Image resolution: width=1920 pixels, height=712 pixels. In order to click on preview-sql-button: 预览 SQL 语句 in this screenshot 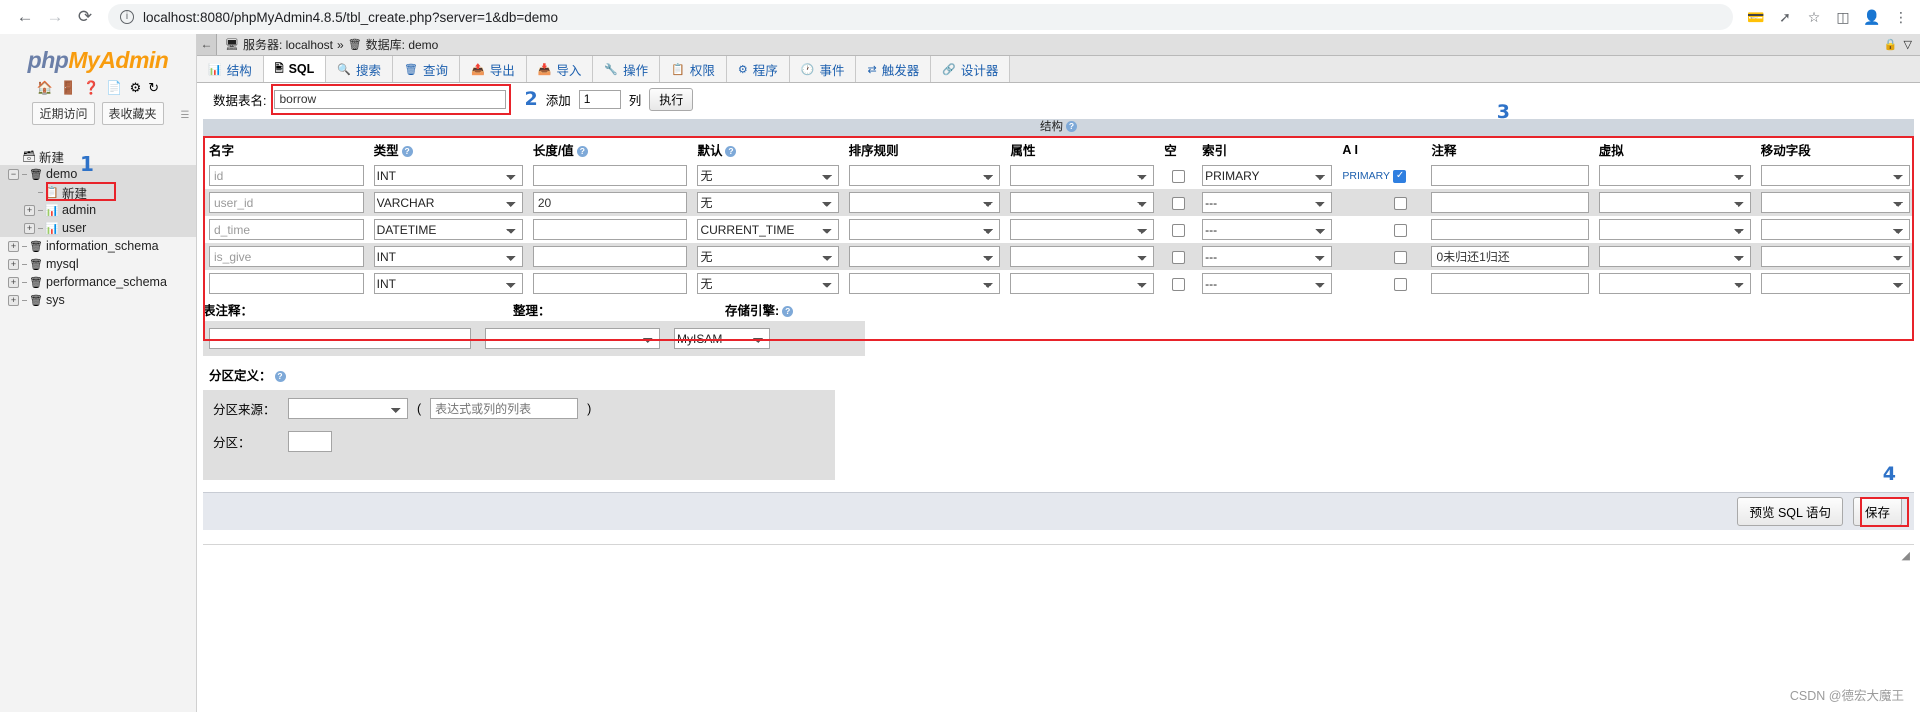, I will do `click(1790, 511)`.